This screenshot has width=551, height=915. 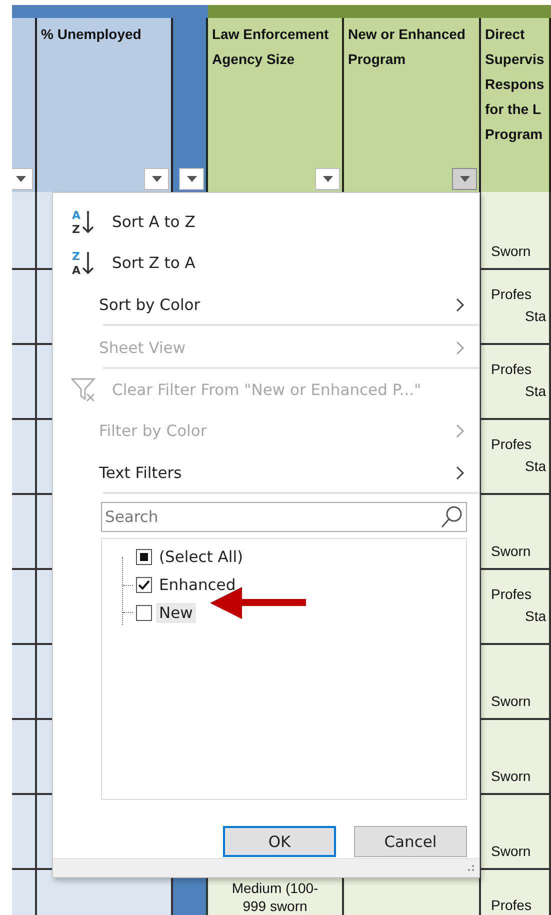 I want to click on header-label: Law Enforcement Agency Size, so click(x=271, y=47).